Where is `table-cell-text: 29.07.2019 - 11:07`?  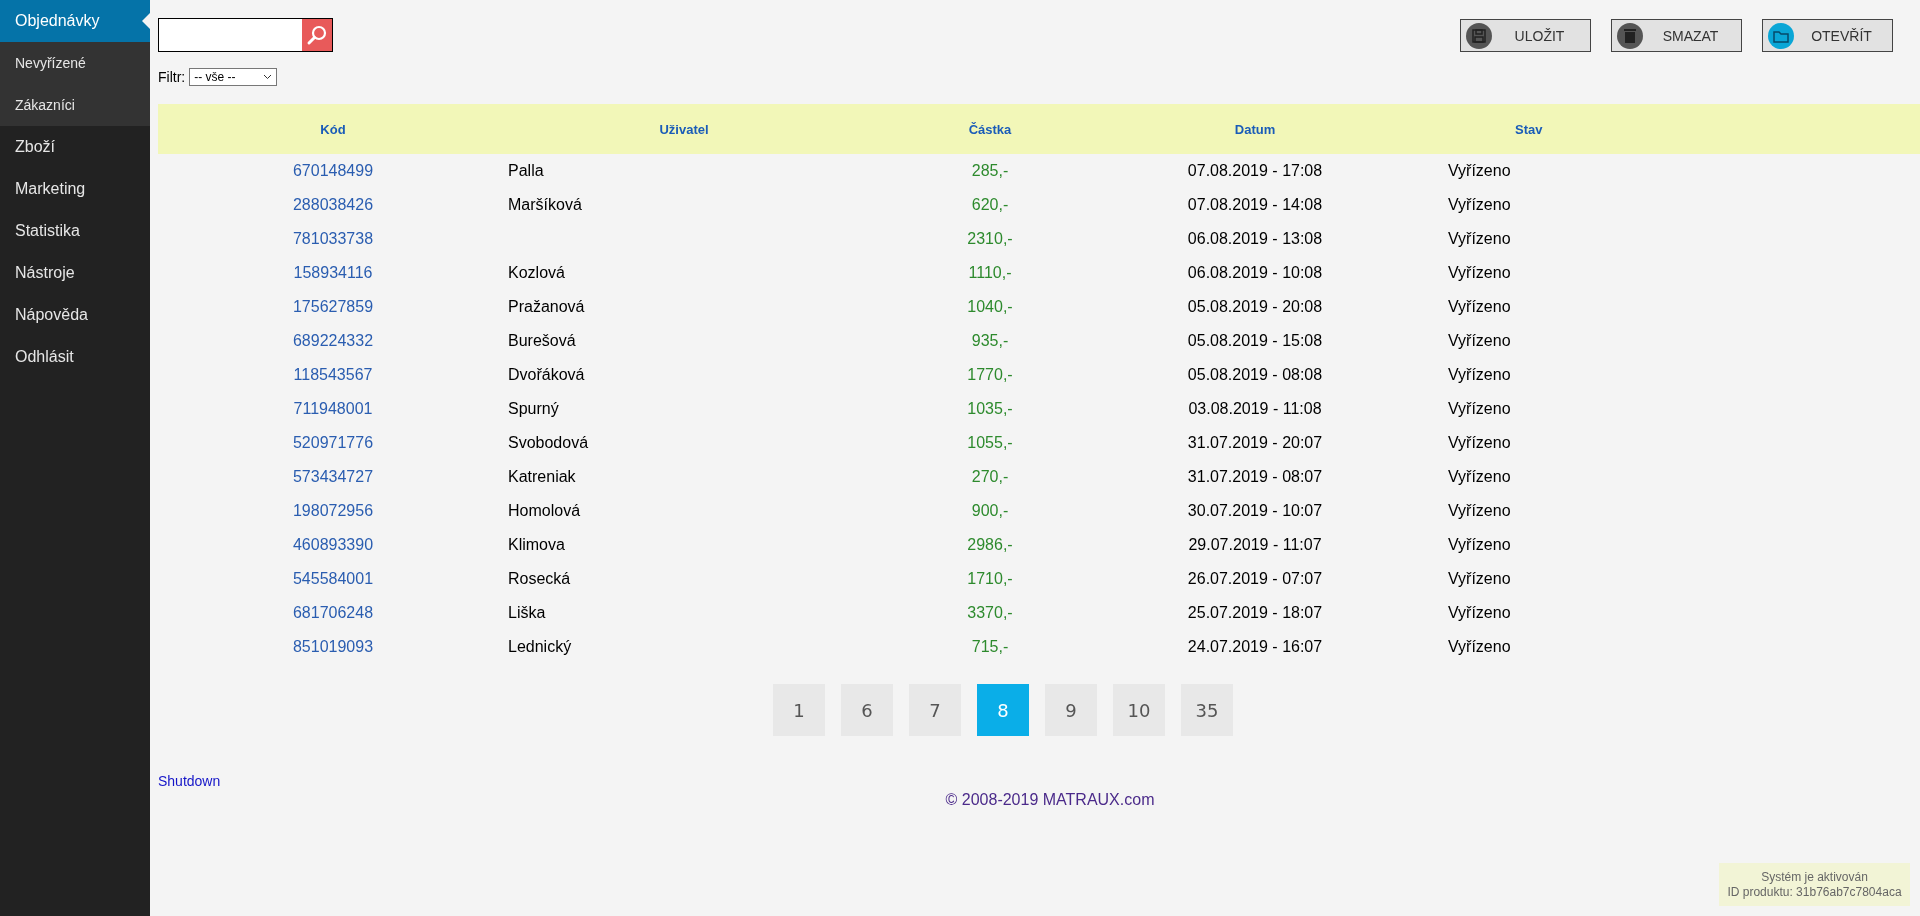 table-cell-text: 29.07.2019 - 11:07 is located at coordinates (1255, 545).